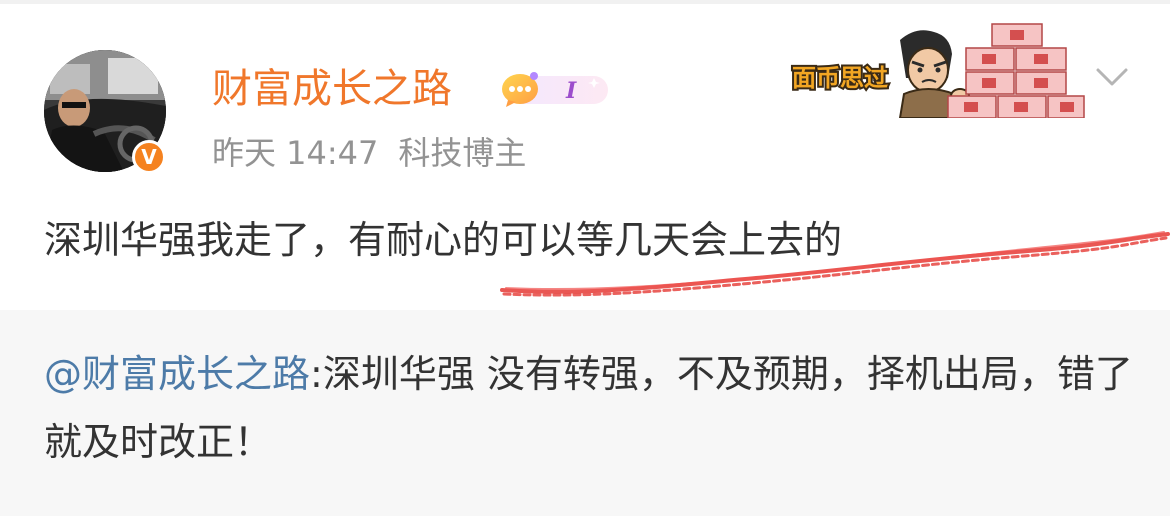 This screenshot has height=516, width=1170. Describe the element at coordinates (571, 91) in the screenshot. I see `member-level: I` at that location.